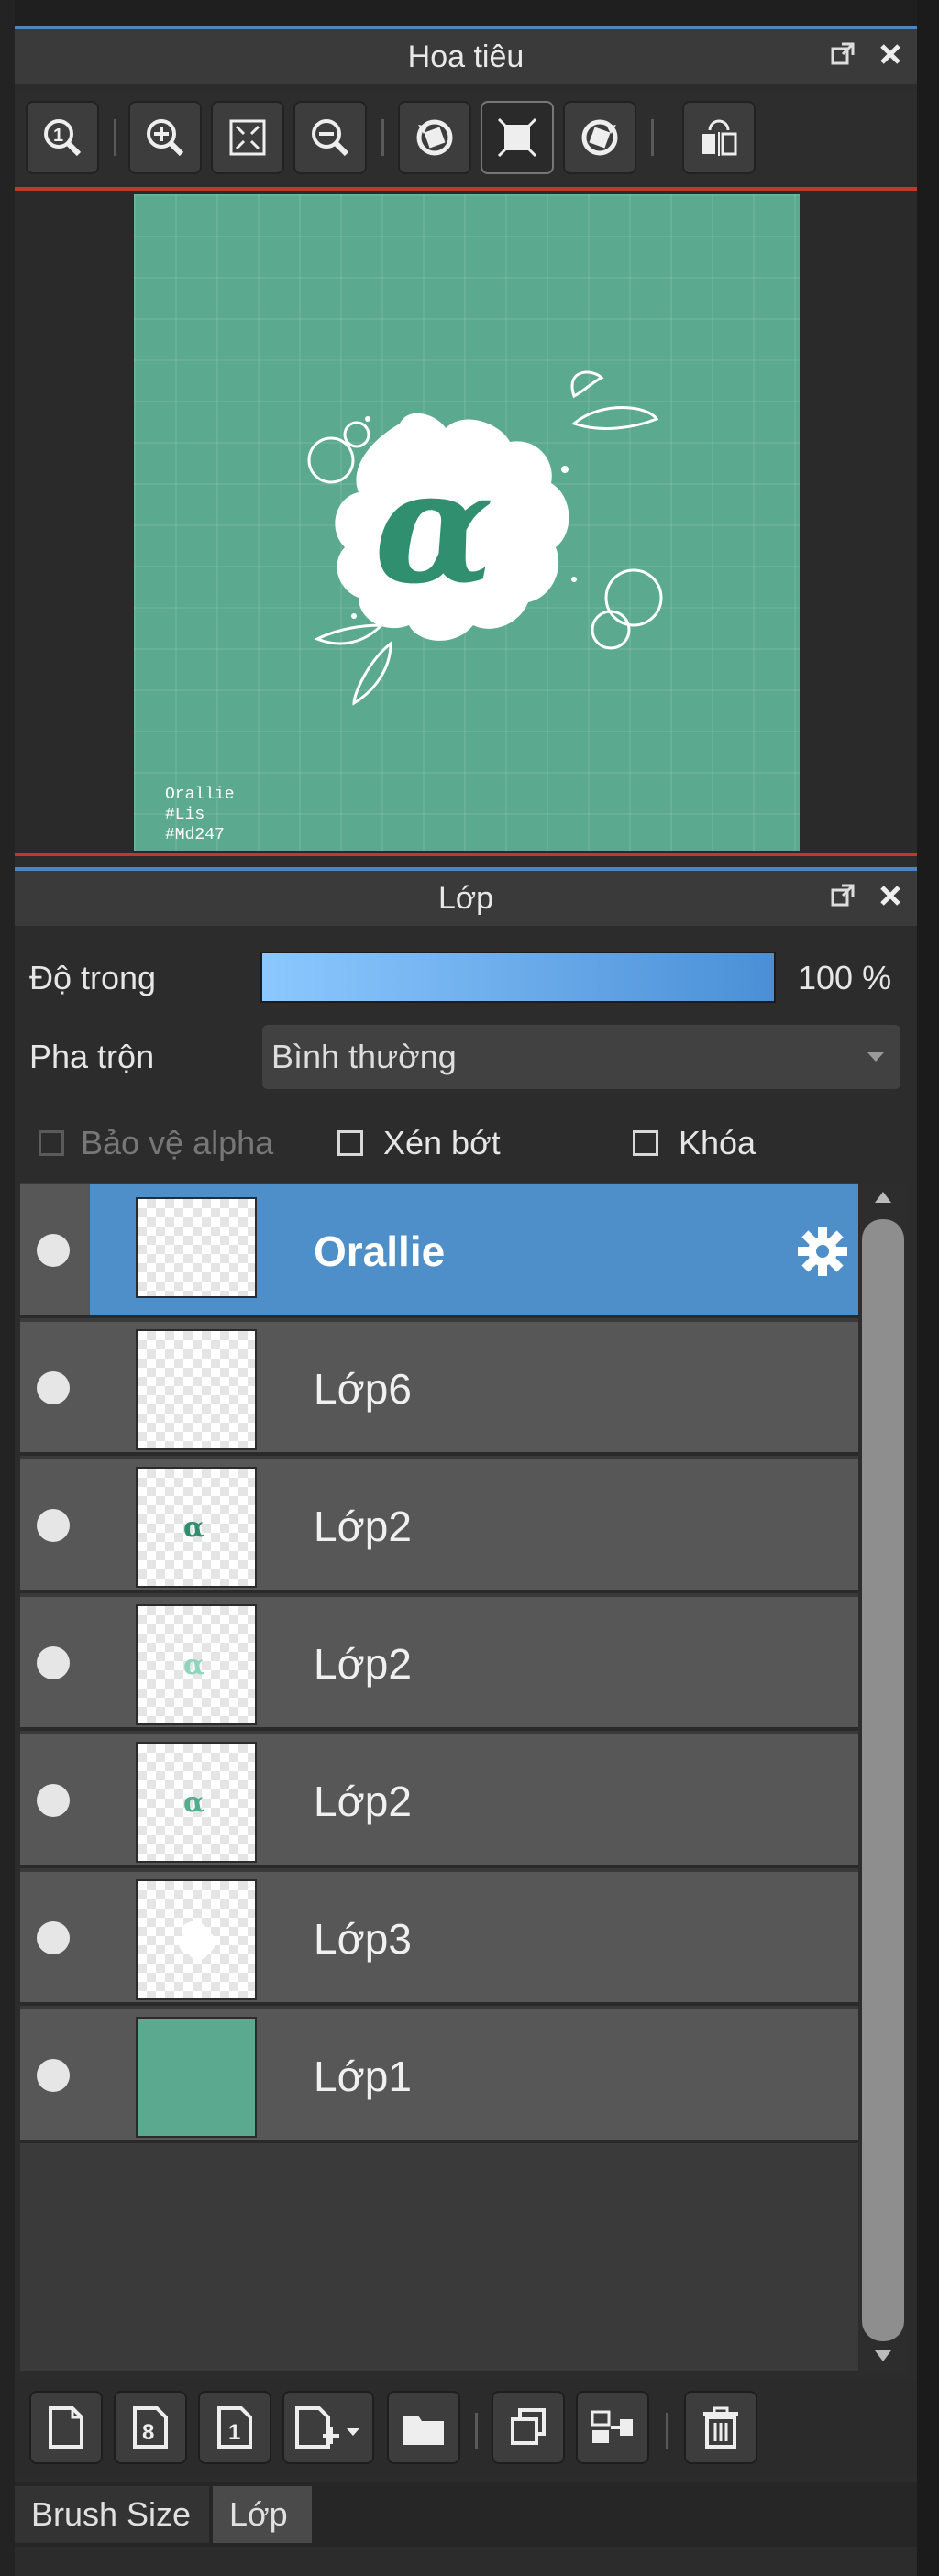 This screenshot has height=2576, width=939. I want to click on layer-row: Lớp6, so click(439, 1389).